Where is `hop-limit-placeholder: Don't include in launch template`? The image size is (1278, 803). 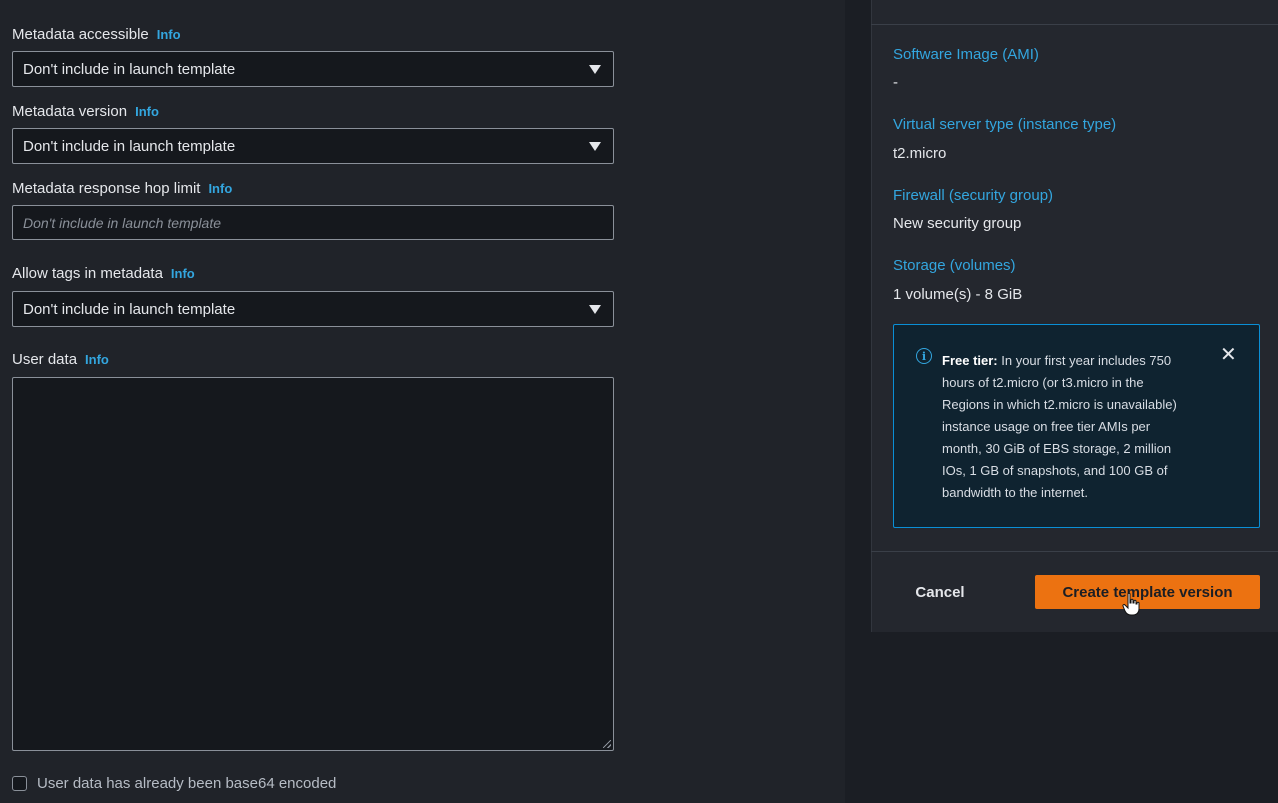 hop-limit-placeholder: Don't include in launch template is located at coordinates (122, 222).